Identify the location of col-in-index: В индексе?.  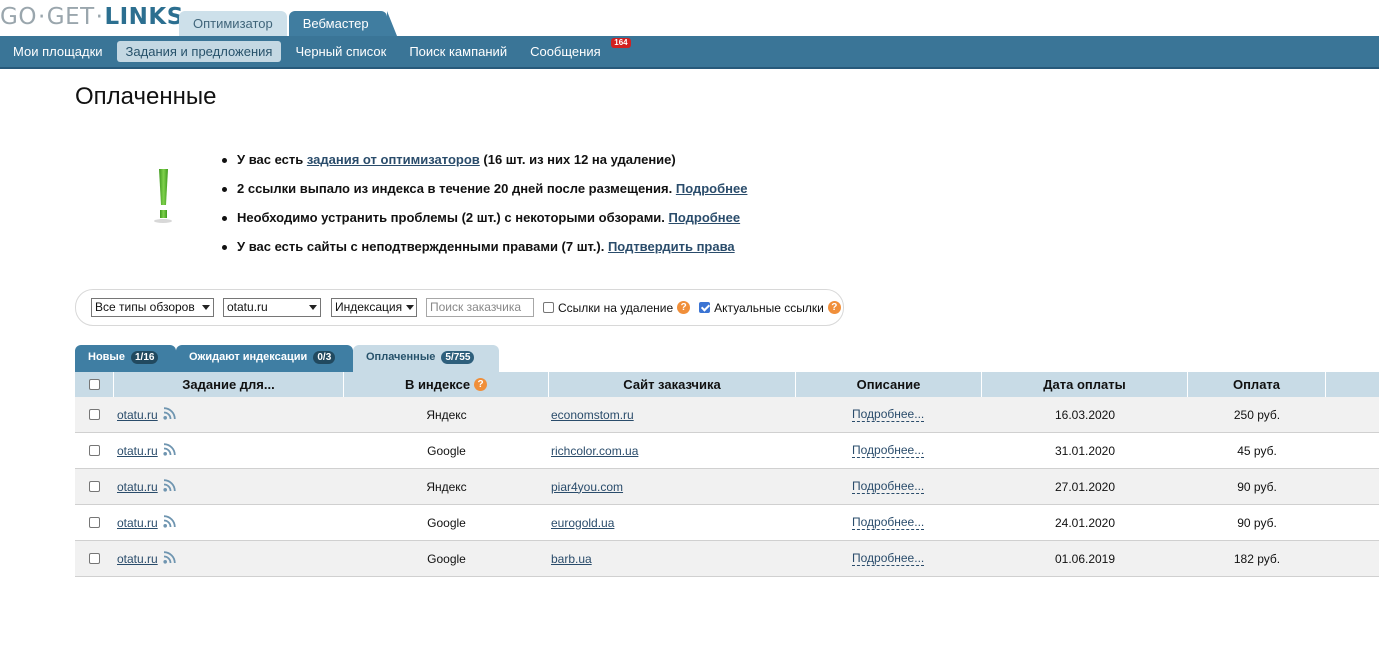
(446, 384).